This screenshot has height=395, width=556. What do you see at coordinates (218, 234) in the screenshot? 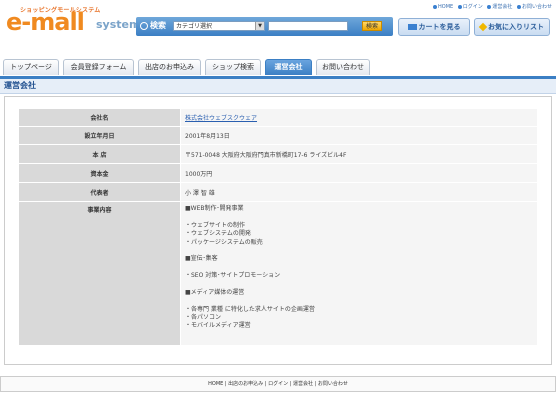
I see `business-line: ・ウェブシステムの開発` at bounding box center [218, 234].